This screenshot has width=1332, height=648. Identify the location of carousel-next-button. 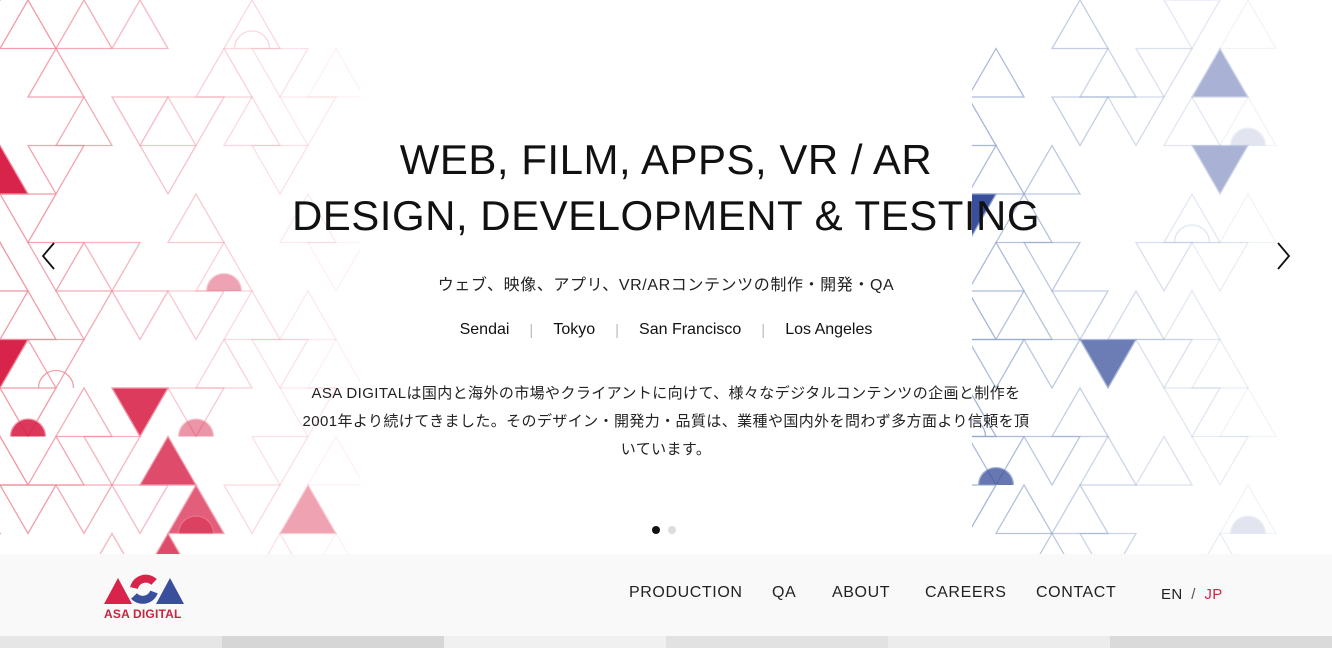
(1283, 256).